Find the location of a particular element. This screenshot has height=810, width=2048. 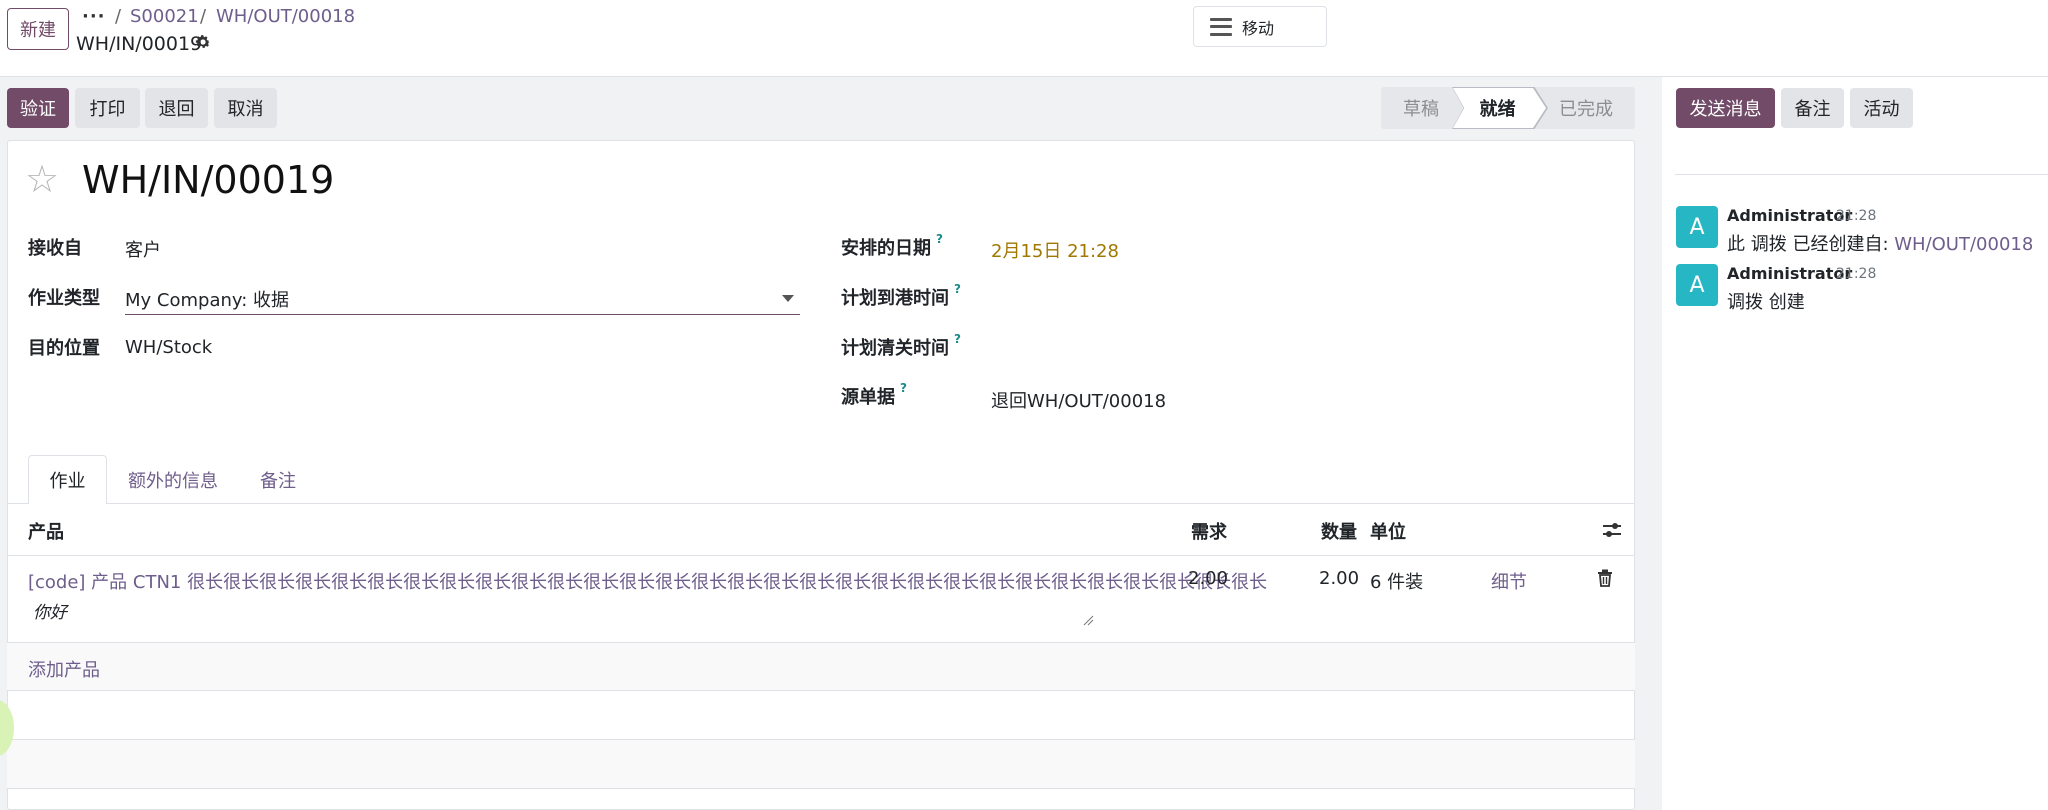

receive-from-label: 接收自 is located at coordinates (55, 248).